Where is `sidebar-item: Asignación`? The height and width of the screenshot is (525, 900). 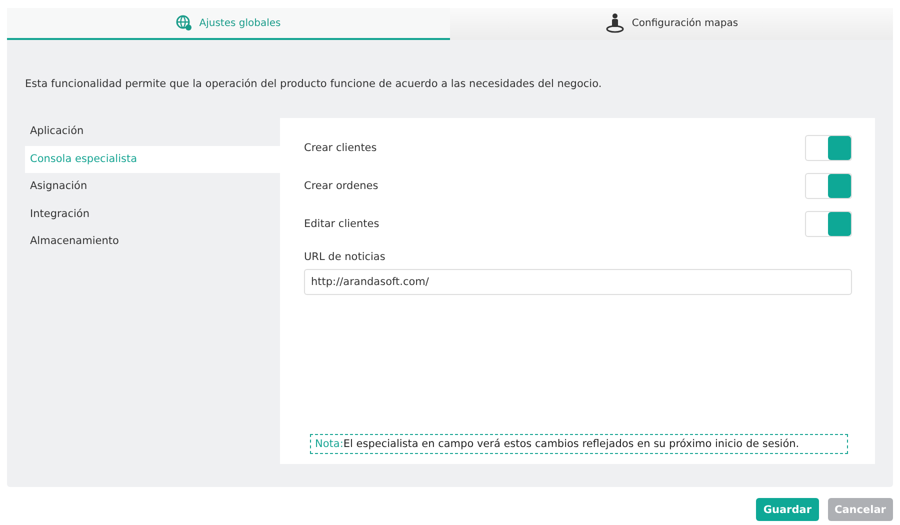 sidebar-item: Asignación is located at coordinates (152, 186).